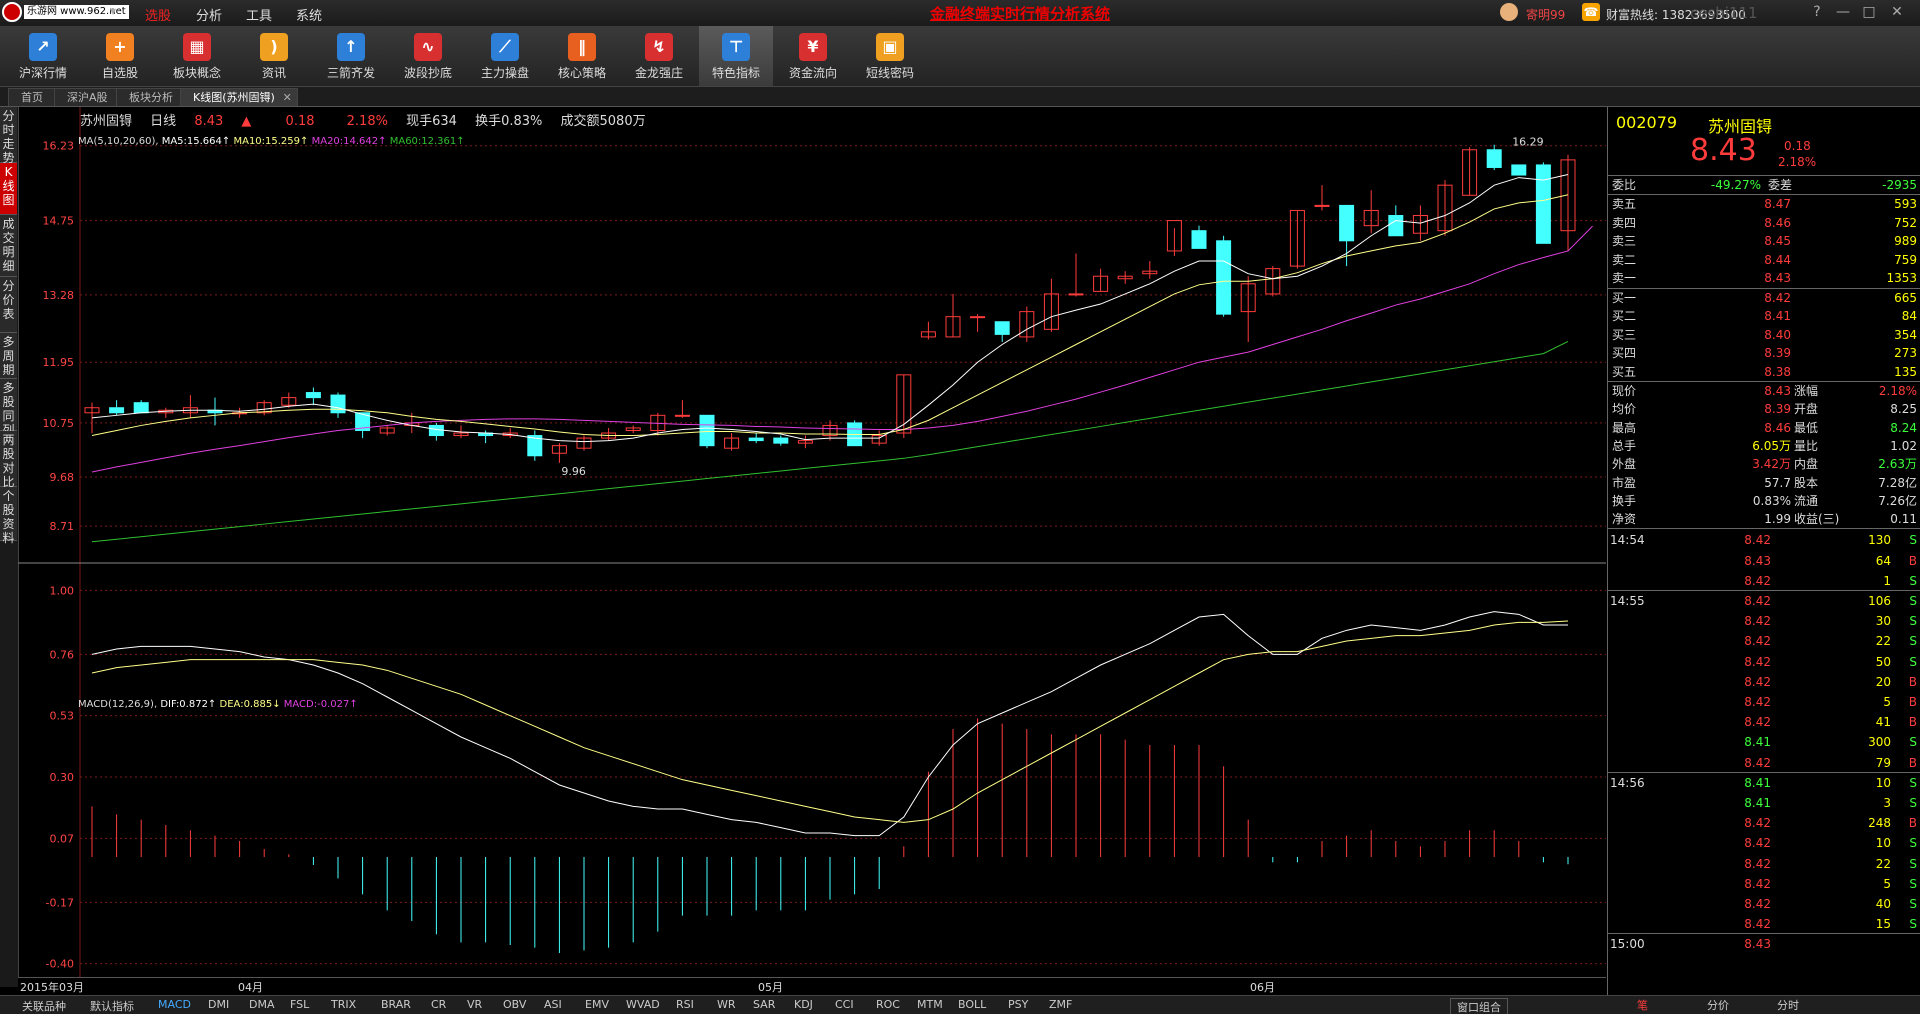  I want to click on menu-system: 系统, so click(309, 14).